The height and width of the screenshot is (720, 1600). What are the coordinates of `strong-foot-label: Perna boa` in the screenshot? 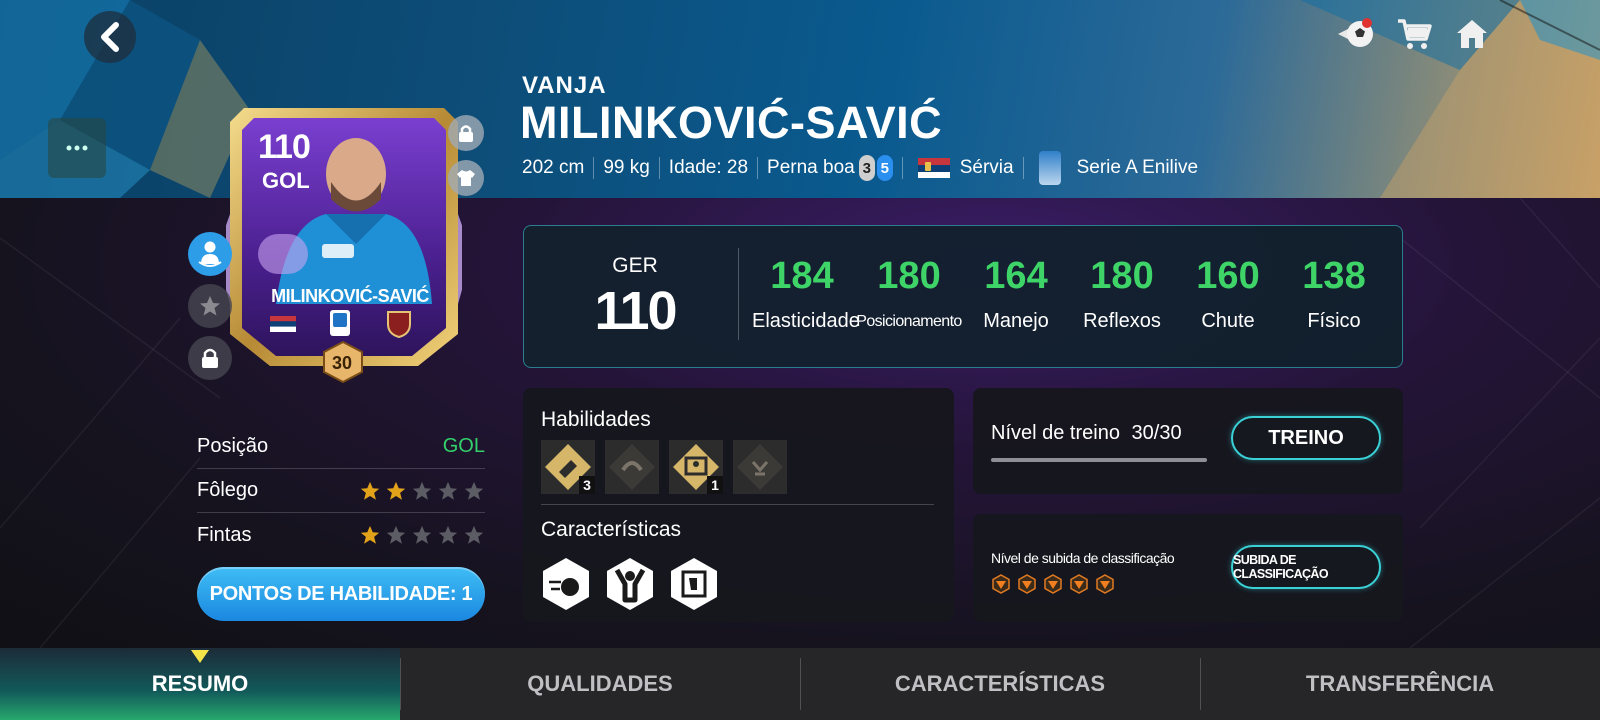 It's located at (811, 167).